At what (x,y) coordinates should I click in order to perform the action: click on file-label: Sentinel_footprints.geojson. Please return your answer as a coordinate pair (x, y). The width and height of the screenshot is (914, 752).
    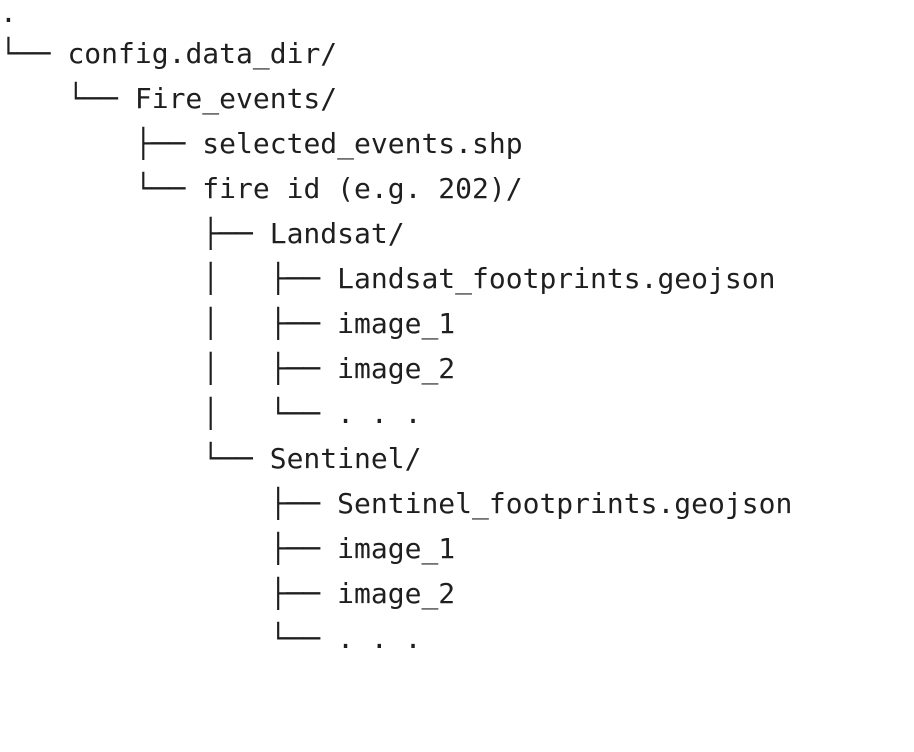
    Looking at the image, I should click on (565, 503).